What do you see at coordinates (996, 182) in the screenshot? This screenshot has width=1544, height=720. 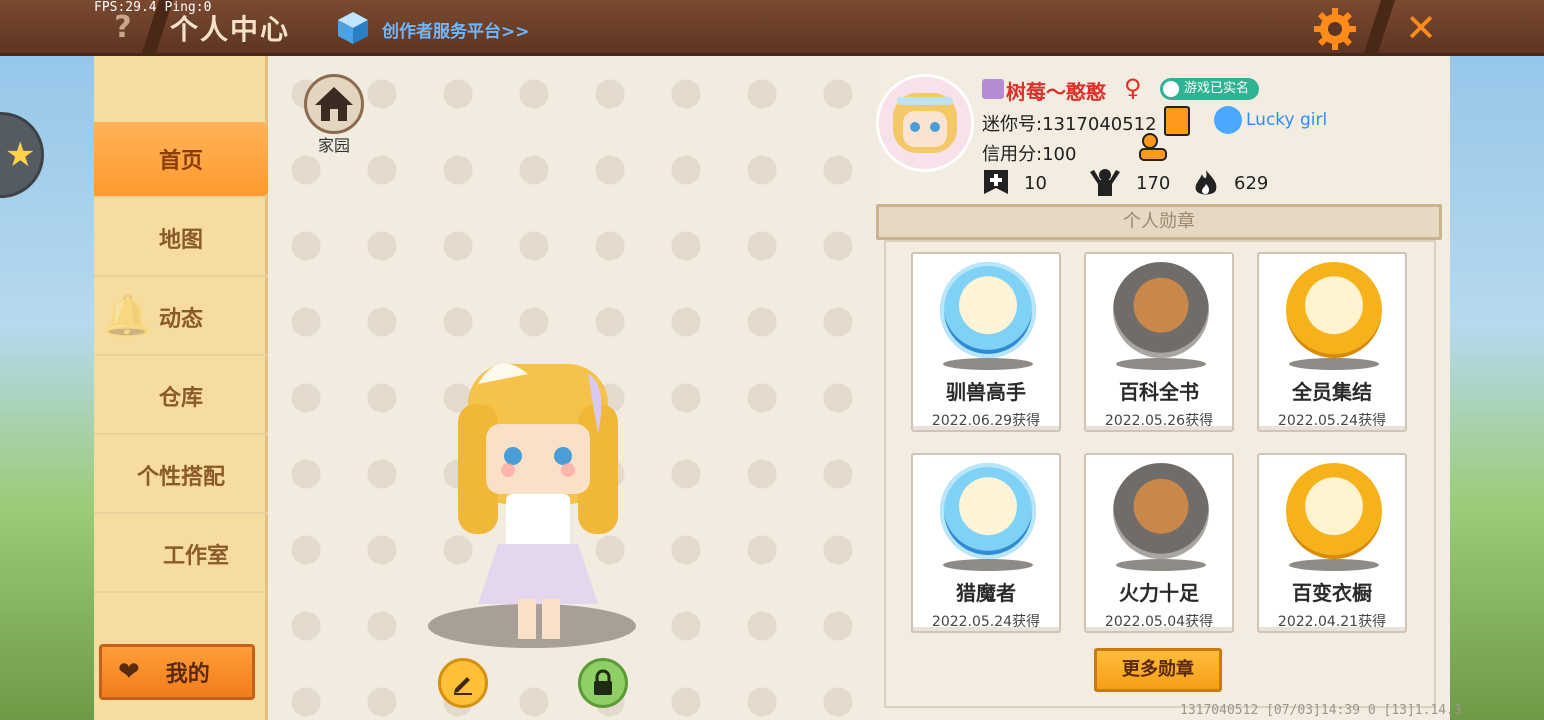 I see `friends-icon` at bounding box center [996, 182].